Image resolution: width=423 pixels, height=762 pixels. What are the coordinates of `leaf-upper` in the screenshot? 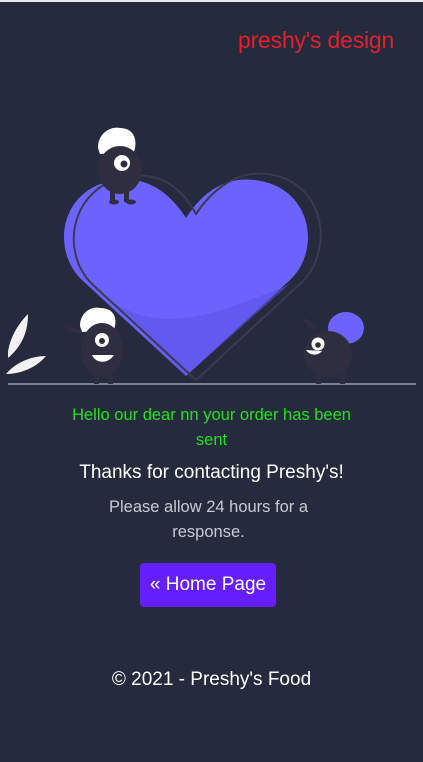 It's located at (18, 336).